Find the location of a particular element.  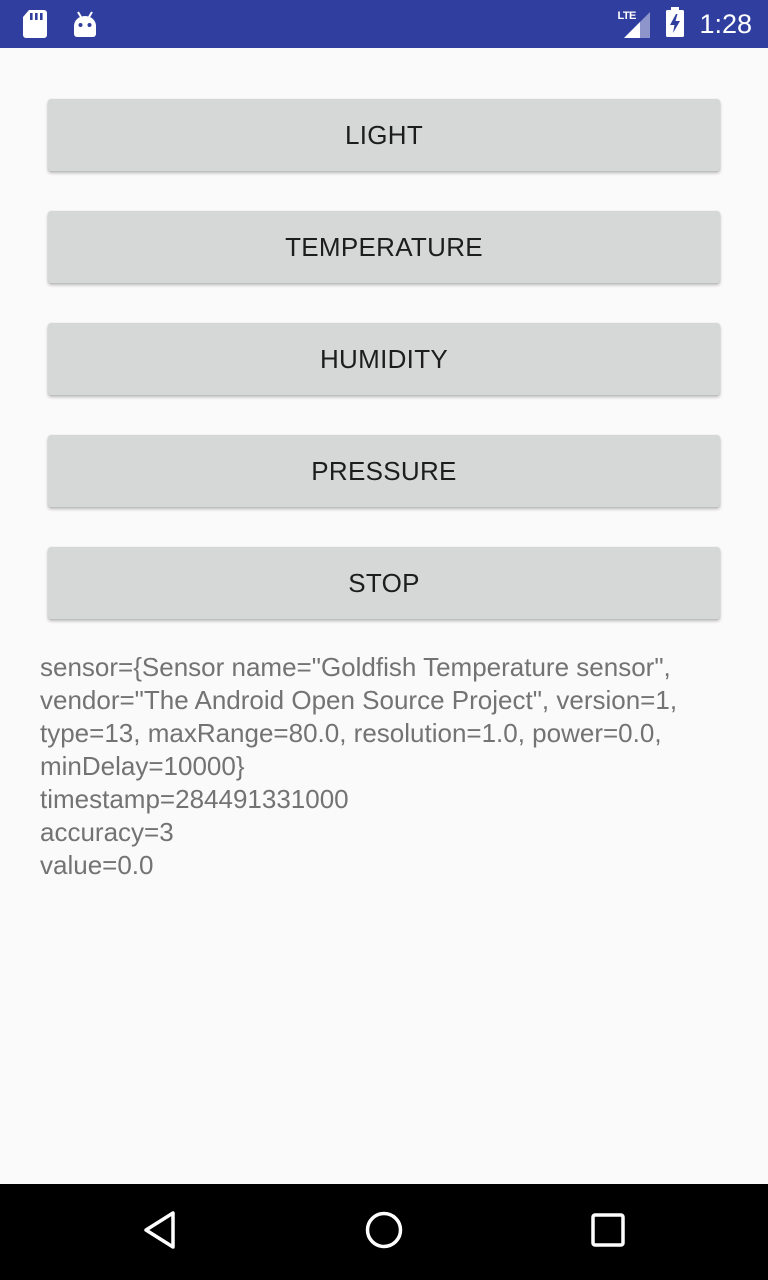

recents-button is located at coordinates (608, 1232).